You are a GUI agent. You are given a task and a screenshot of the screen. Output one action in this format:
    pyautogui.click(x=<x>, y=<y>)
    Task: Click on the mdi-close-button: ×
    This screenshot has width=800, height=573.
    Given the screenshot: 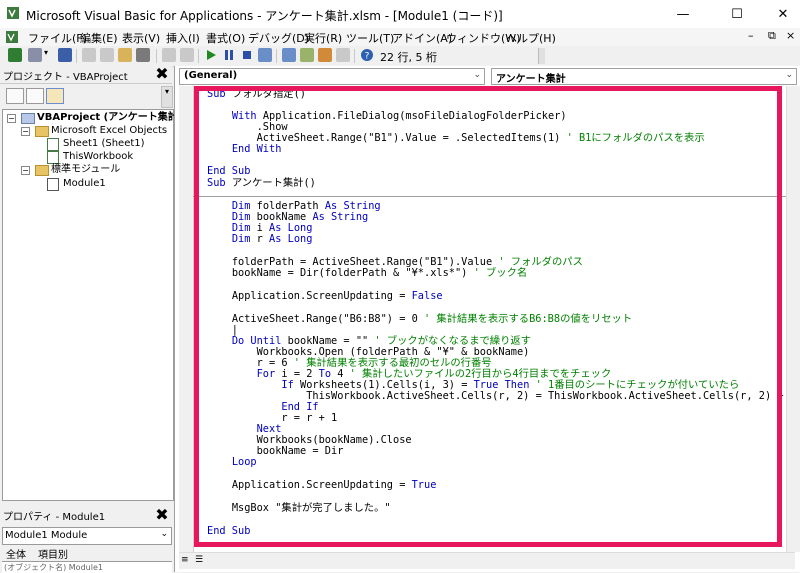 What is the action you would take?
    pyautogui.click(x=790, y=35)
    